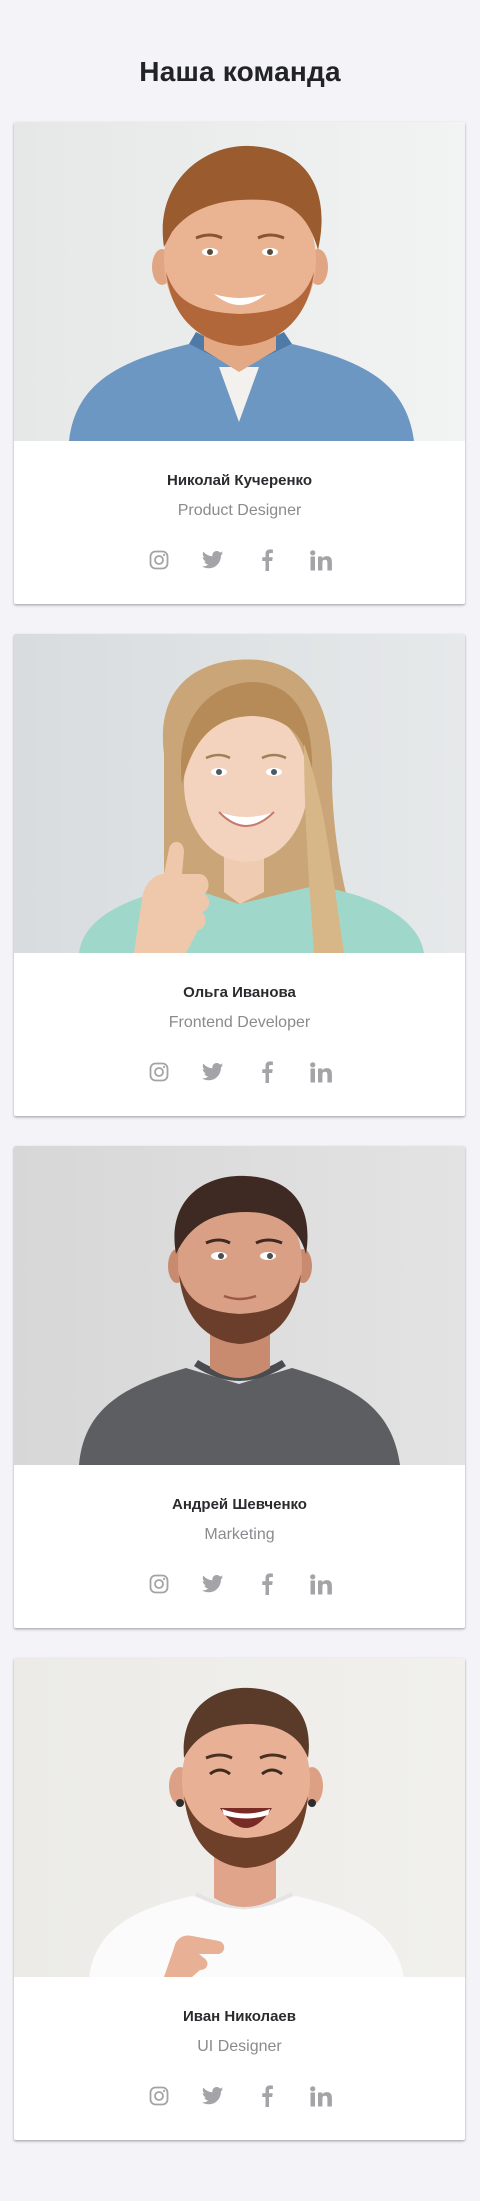 The height and width of the screenshot is (2201, 480). I want to click on member-role: UI Designer, so click(239, 2046).